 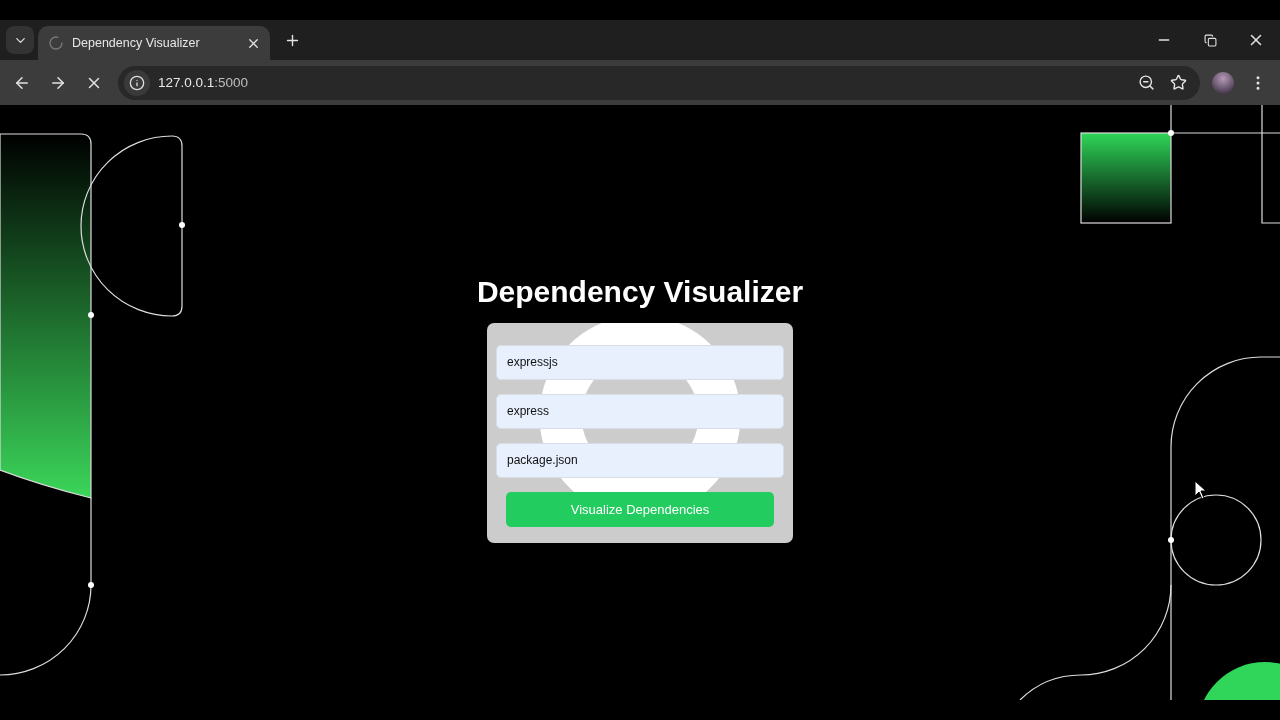 What do you see at coordinates (204, 82) in the screenshot?
I see `url-text: 127.0.0.1:5000` at bounding box center [204, 82].